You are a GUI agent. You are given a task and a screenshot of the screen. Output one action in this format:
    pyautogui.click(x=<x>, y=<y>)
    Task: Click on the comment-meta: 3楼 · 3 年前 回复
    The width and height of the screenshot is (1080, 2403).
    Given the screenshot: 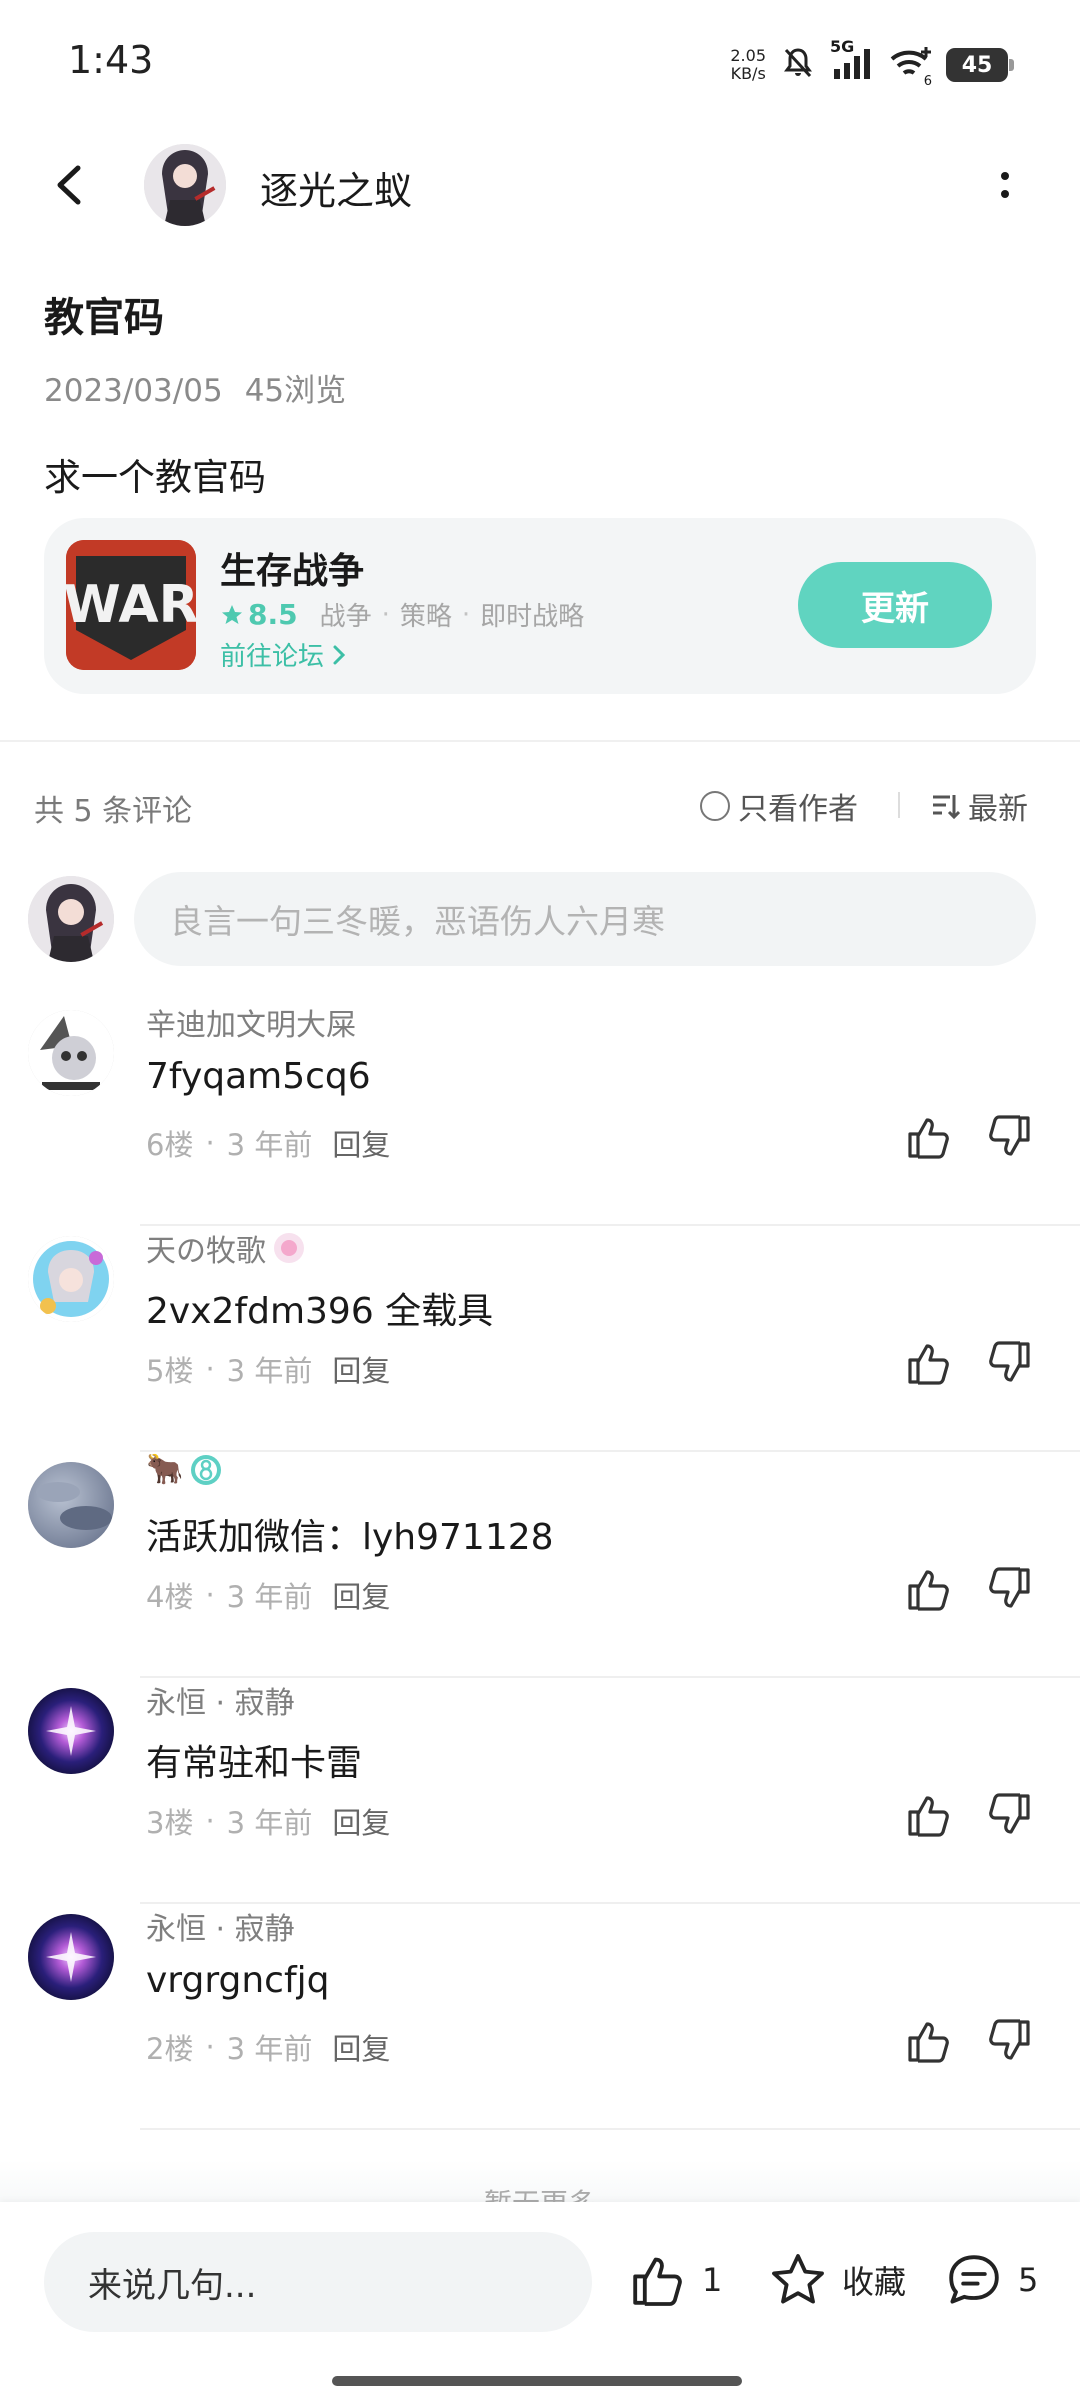 What is the action you would take?
    pyautogui.click(x=268, y=1821)
    